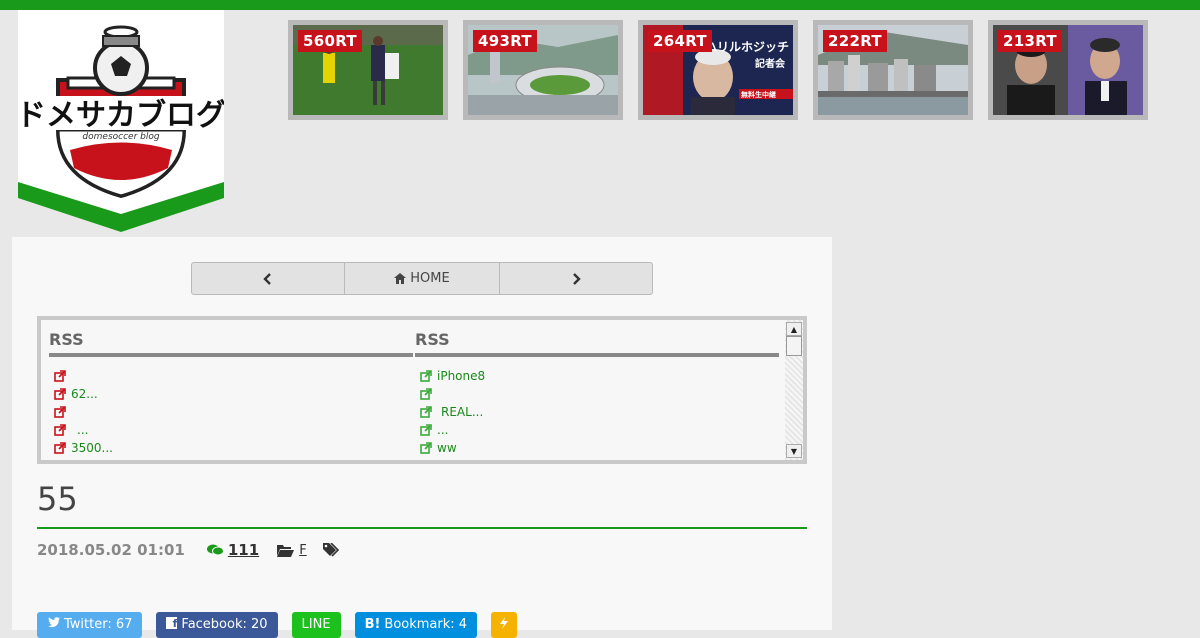 This screenshot has width=1200, height=638. I want to click on ranking-item-5: 213RT, so click(1068, 70).